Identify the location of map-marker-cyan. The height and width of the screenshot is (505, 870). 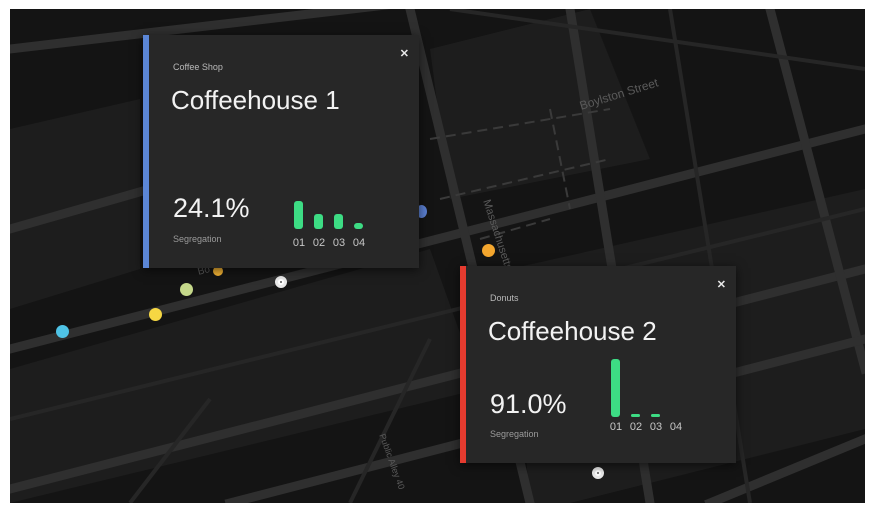
(62, 331).